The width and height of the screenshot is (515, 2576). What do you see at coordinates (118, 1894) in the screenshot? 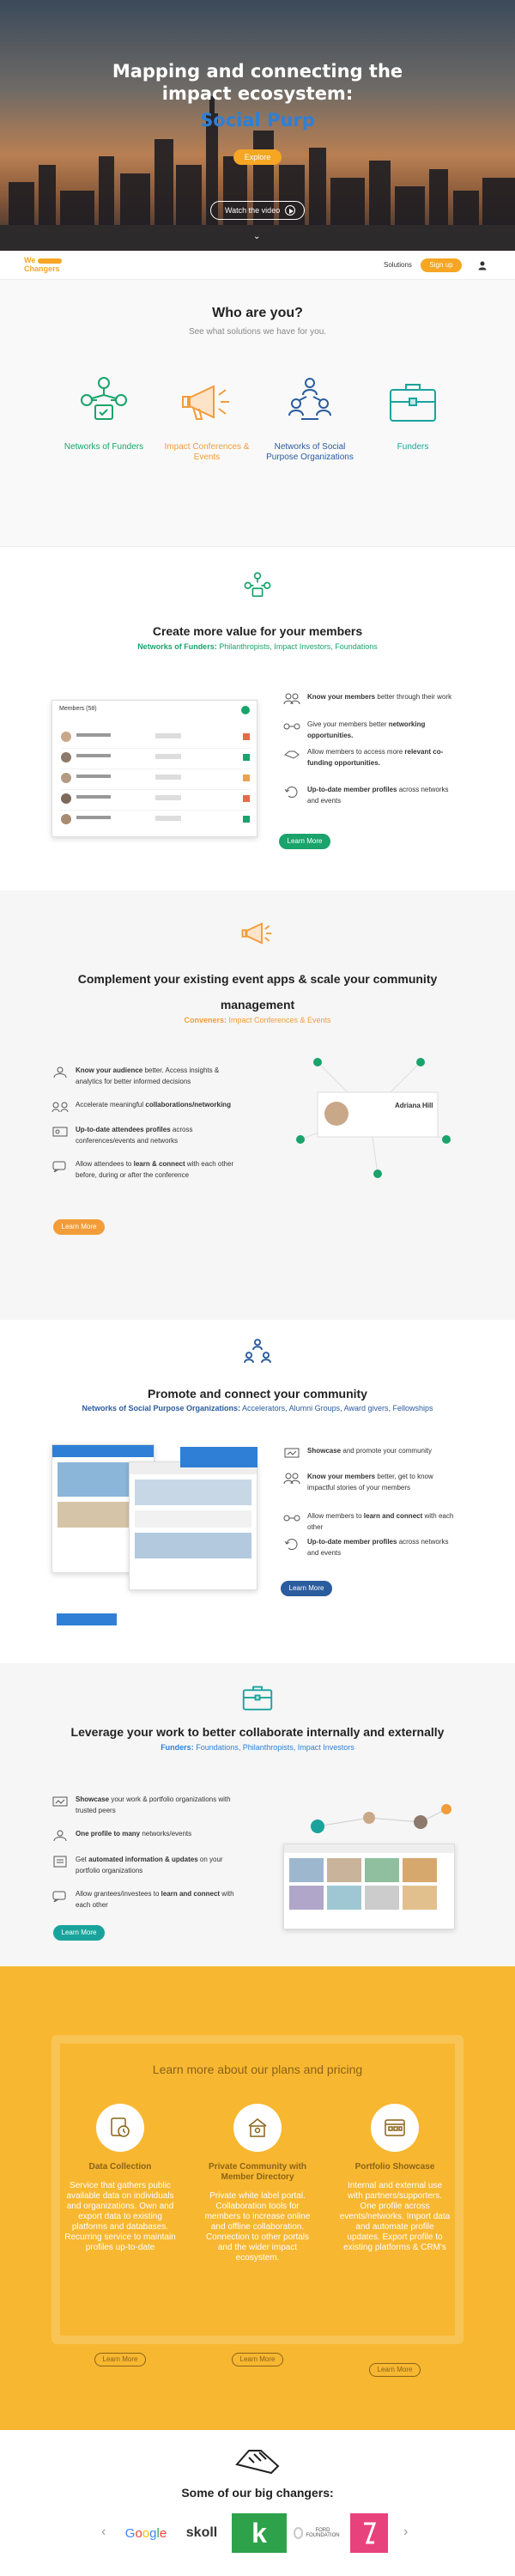
I see `feature-text: Allow grantees/investees to` at bounding box center [118, 1894].